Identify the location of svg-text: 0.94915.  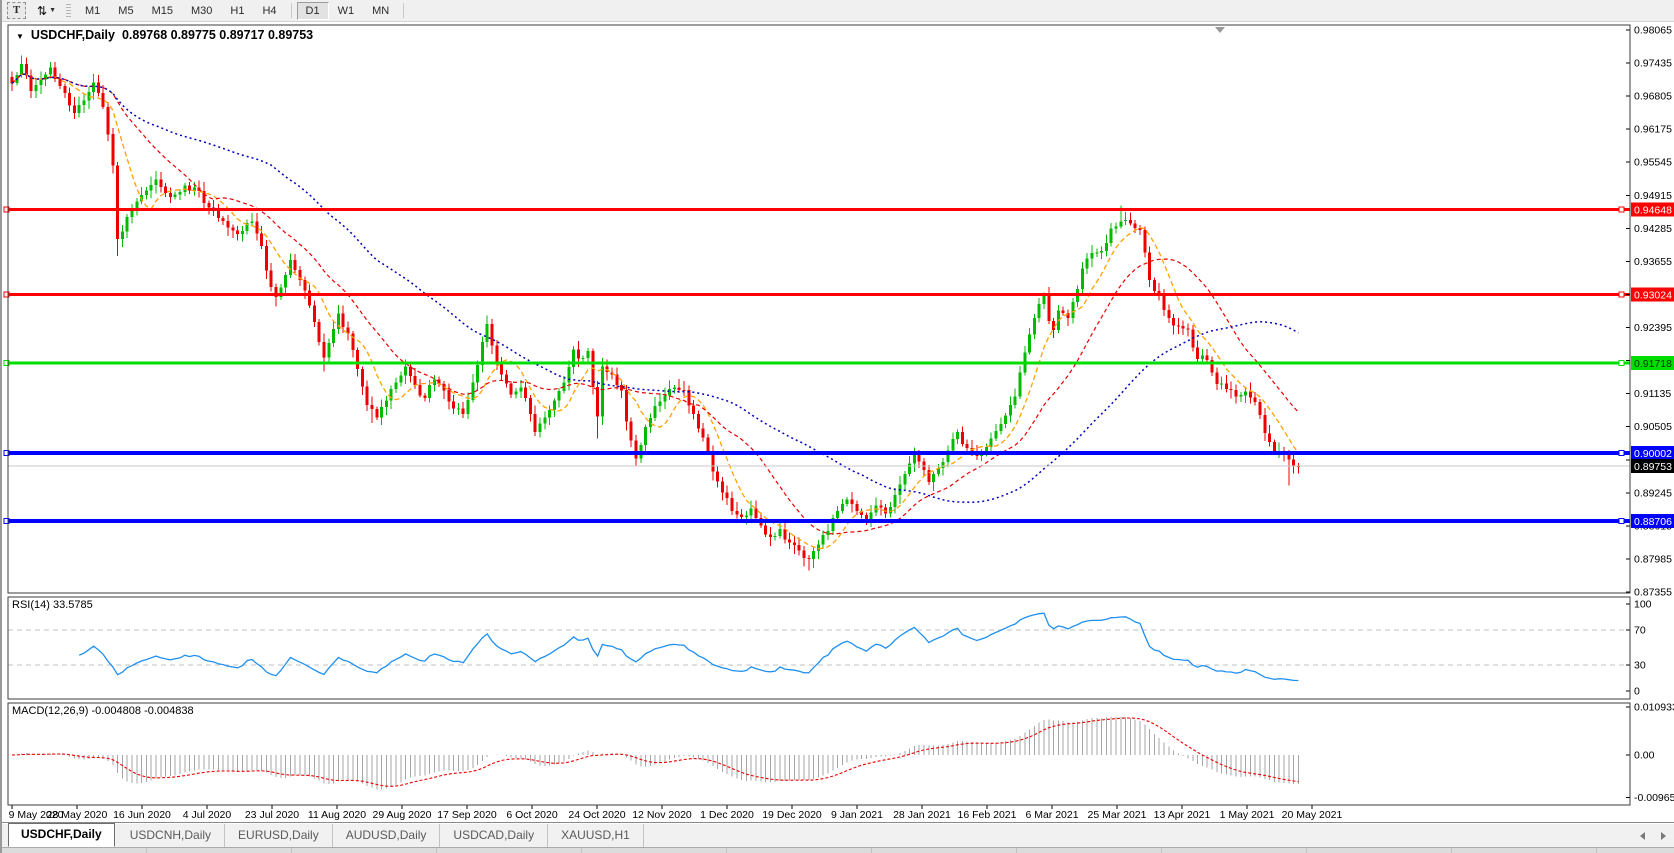
(1653, 196).